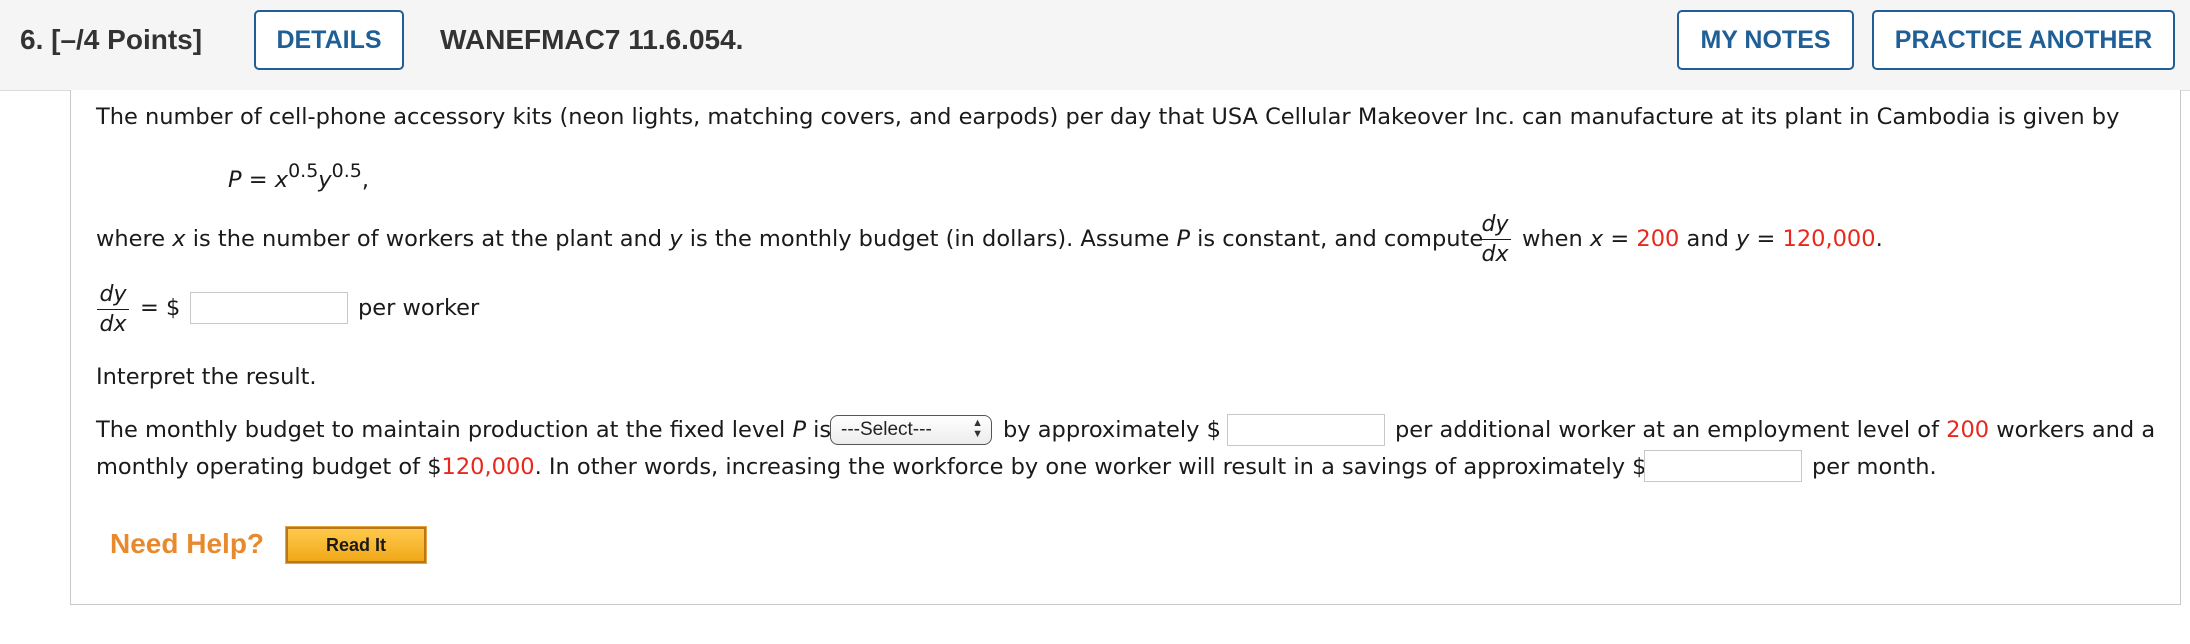 This screenshot has height=644, width=2190. What do you see at coordinates (1829, 239) in the screenshot?
I see `y-value: 120,000` at bounding box center [1829, 239].